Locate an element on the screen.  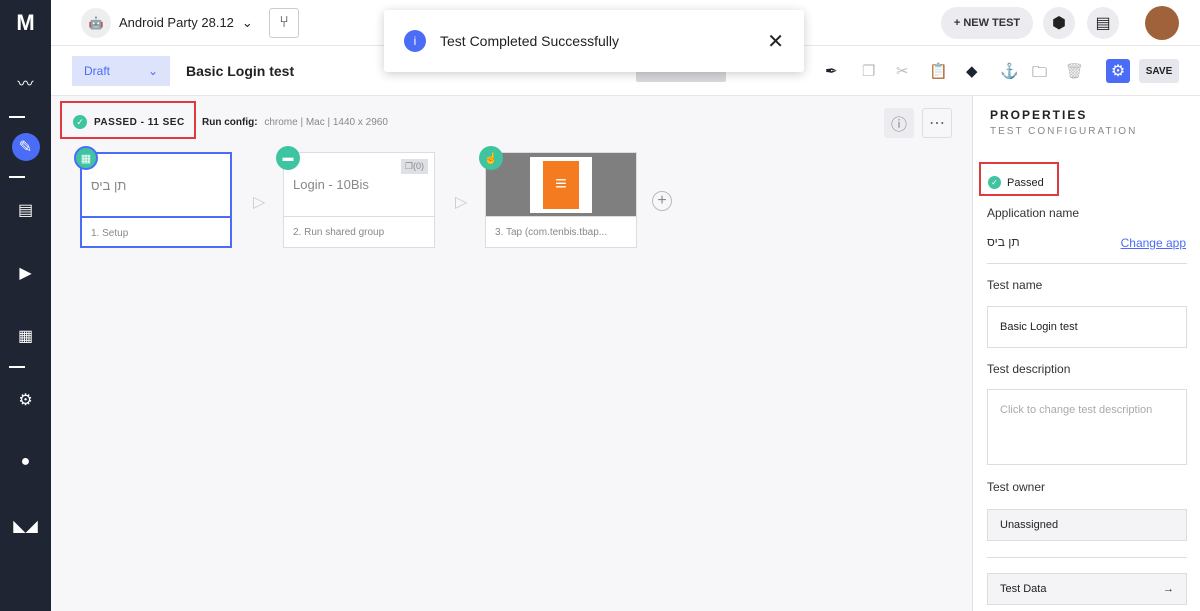
android-icon: 🤖 is located at coordinates (96, 23).